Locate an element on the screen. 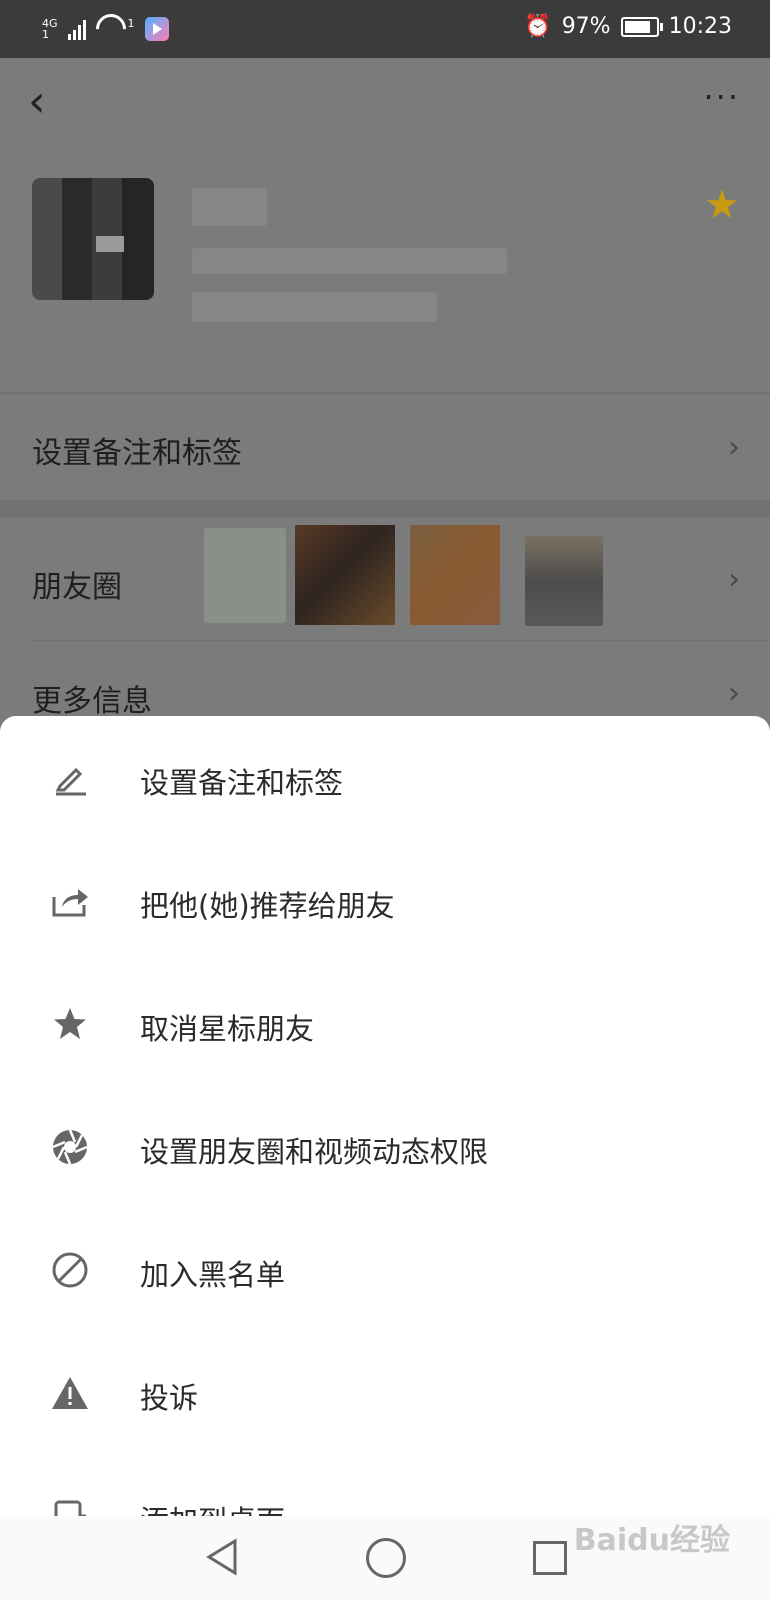  network-type: 4G 1 is located at coordinates (50, 29).